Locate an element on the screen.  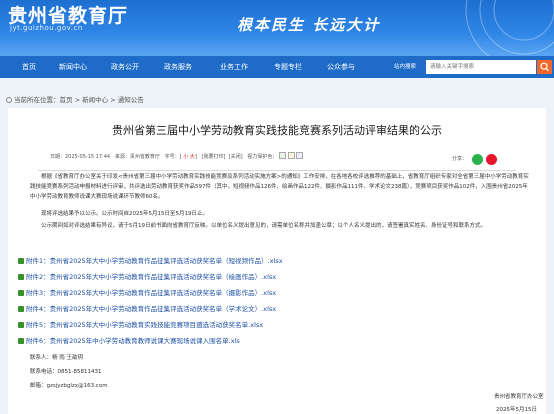
wechat-share-icon is located at coordinates (477, 159).